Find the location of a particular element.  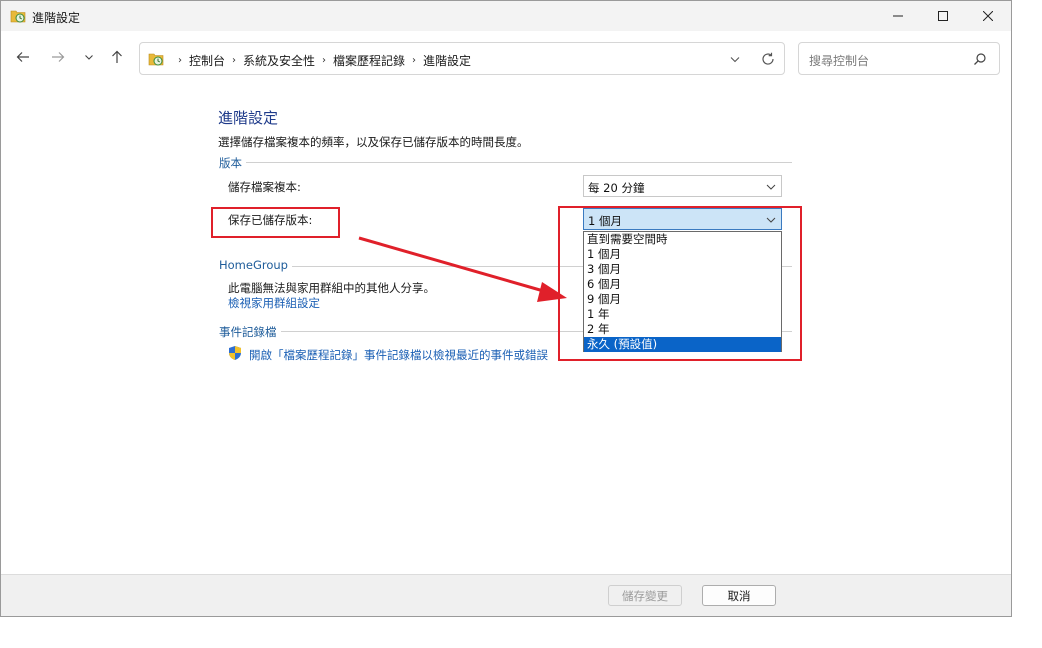

breadcrumb-file-history: 檔案歷程記錄 is located at coordinates (369, 60).